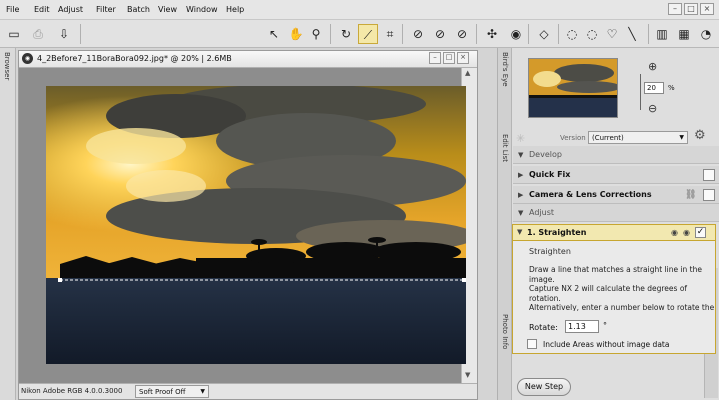 The image size is (719, 400). What do you see at coordinates (368, 34) in the screenshot?
I see `straighten-tool-icon: ⟋` at bounding box center [368, 34].